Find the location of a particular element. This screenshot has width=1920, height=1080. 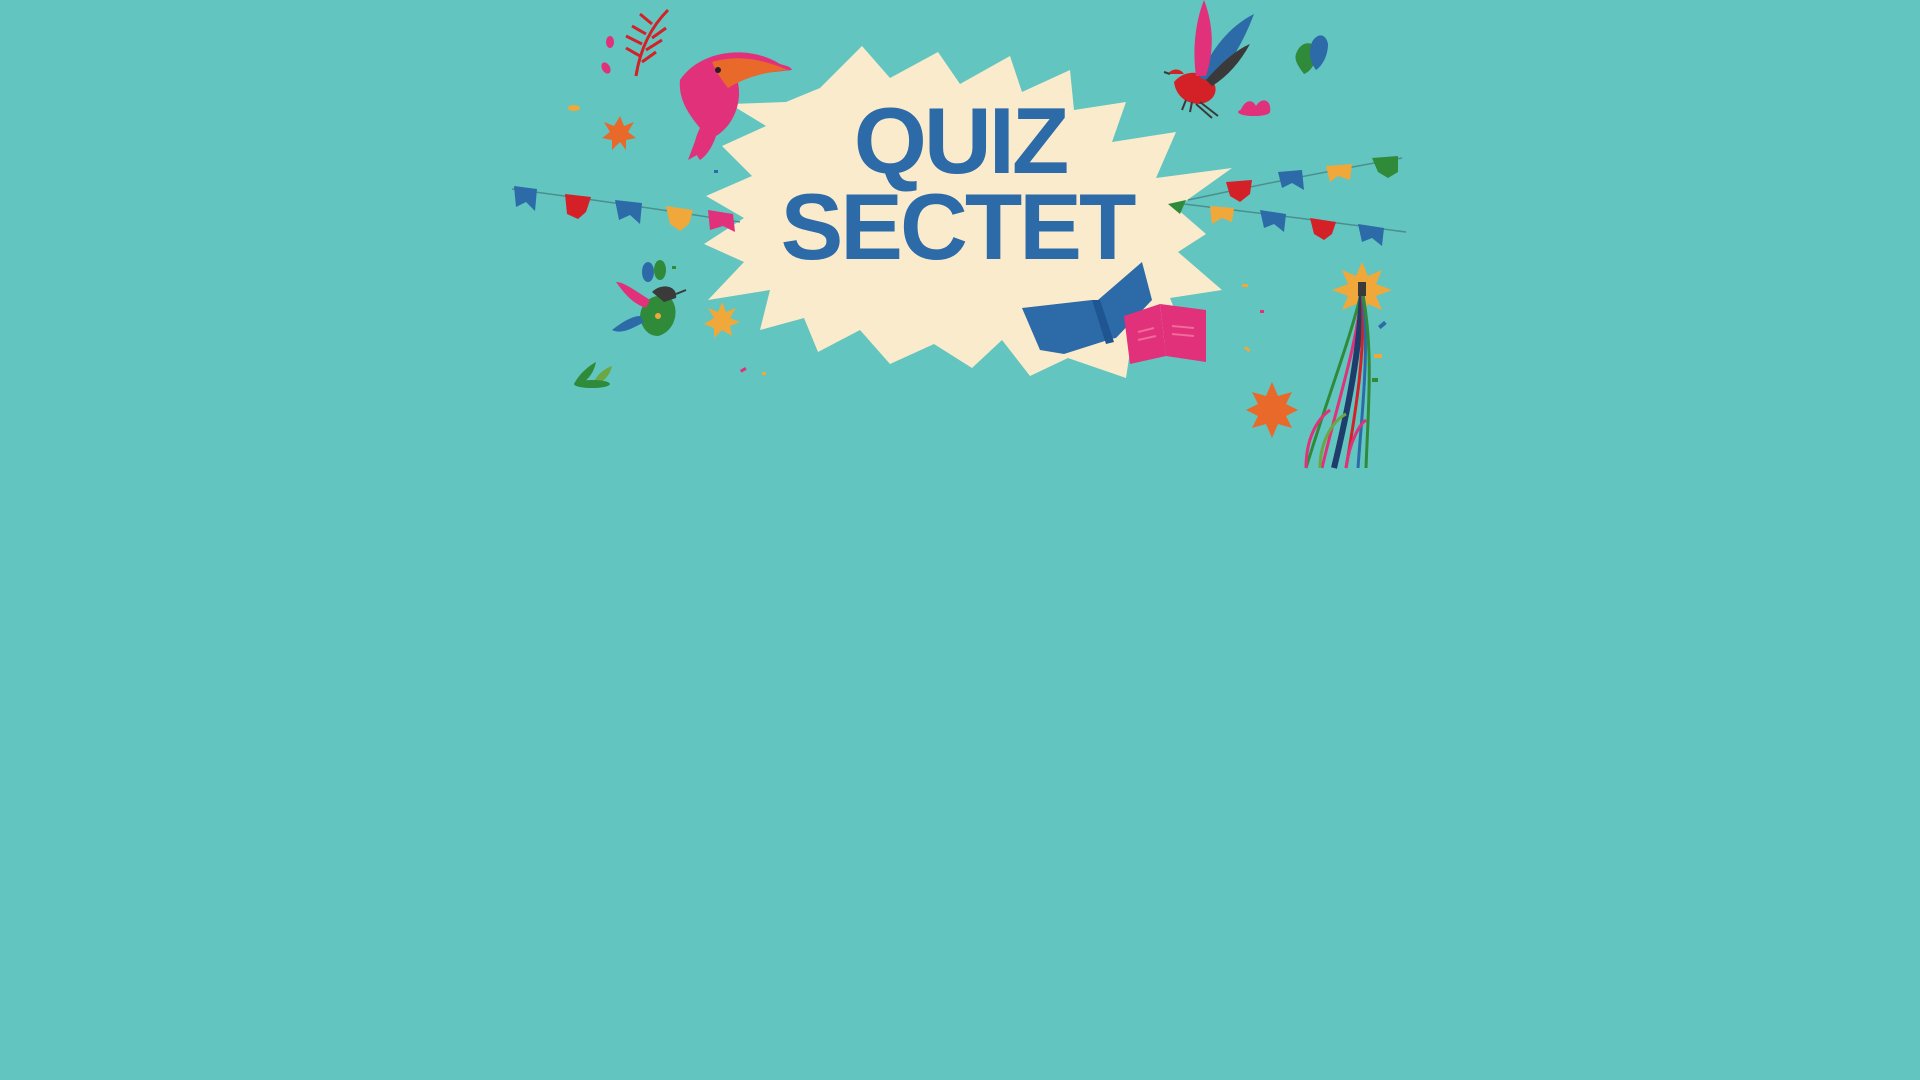

bunting-left is located at coordinates (626, 209).